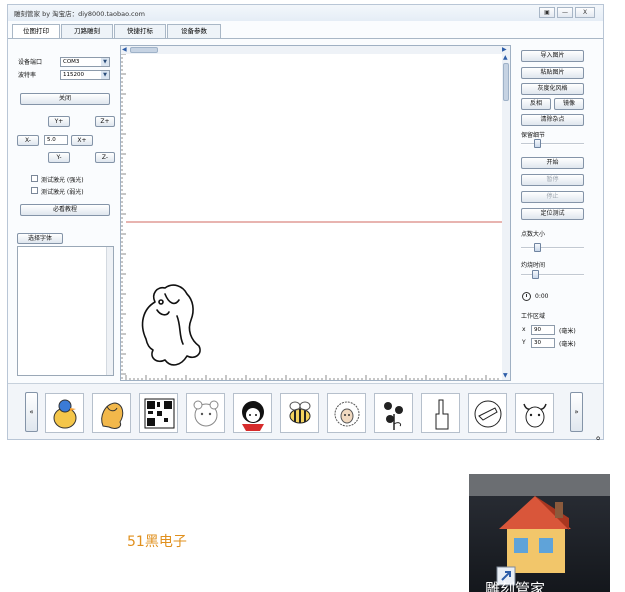 This screenshot has height=592, width=625. I want to click on start-button: 开始, so click(552, 163).